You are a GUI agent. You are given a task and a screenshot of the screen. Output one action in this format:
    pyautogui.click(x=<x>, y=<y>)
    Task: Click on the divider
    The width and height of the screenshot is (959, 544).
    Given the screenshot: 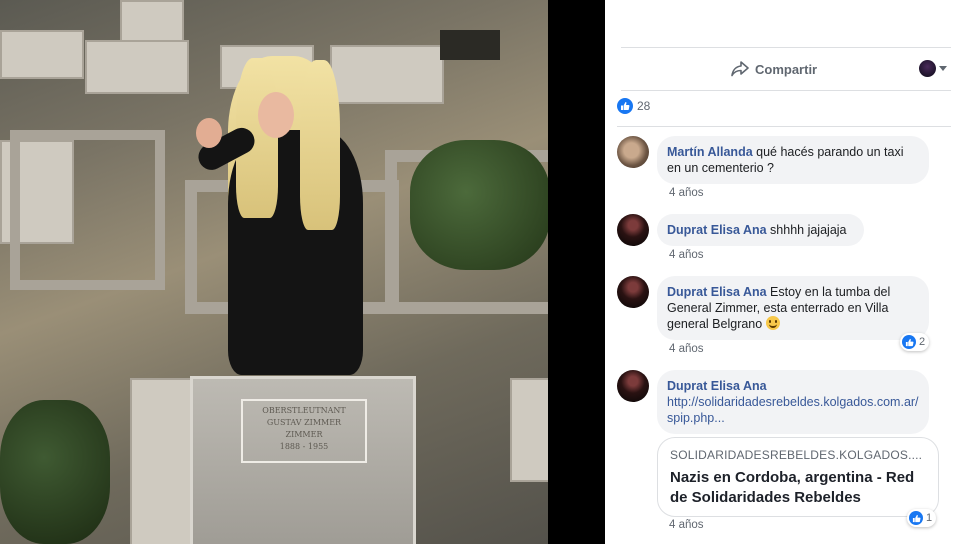 What is the action you would take?
    pyautogui.click(x=784, y=126)
    